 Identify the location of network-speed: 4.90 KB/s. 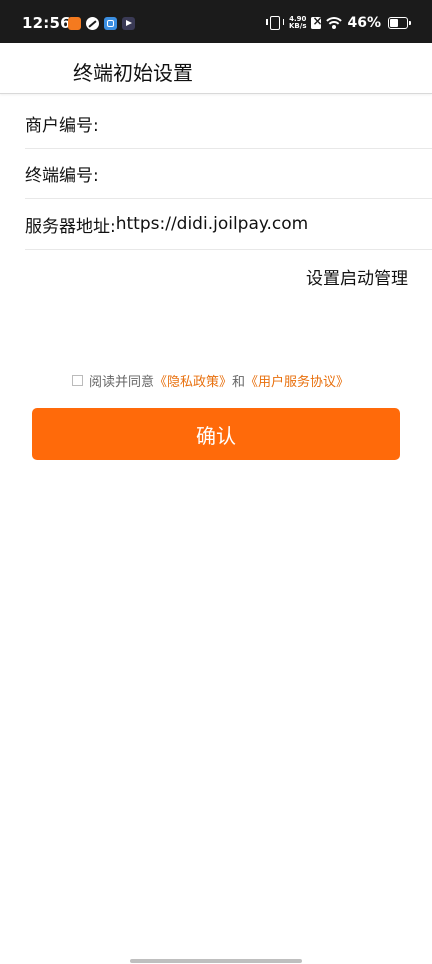
(297, 23).